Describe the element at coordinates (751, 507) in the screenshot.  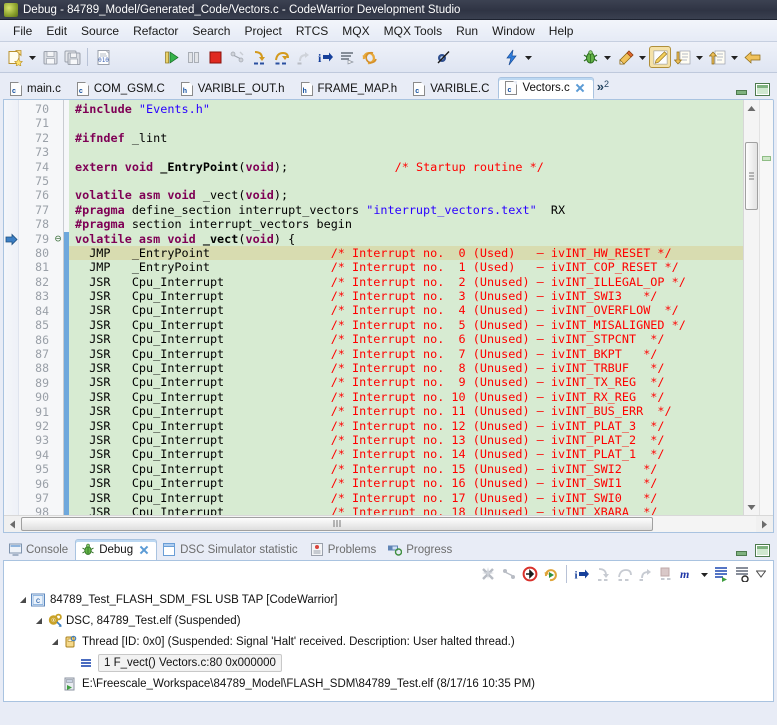
I see `scroll-down-icon` at that location.